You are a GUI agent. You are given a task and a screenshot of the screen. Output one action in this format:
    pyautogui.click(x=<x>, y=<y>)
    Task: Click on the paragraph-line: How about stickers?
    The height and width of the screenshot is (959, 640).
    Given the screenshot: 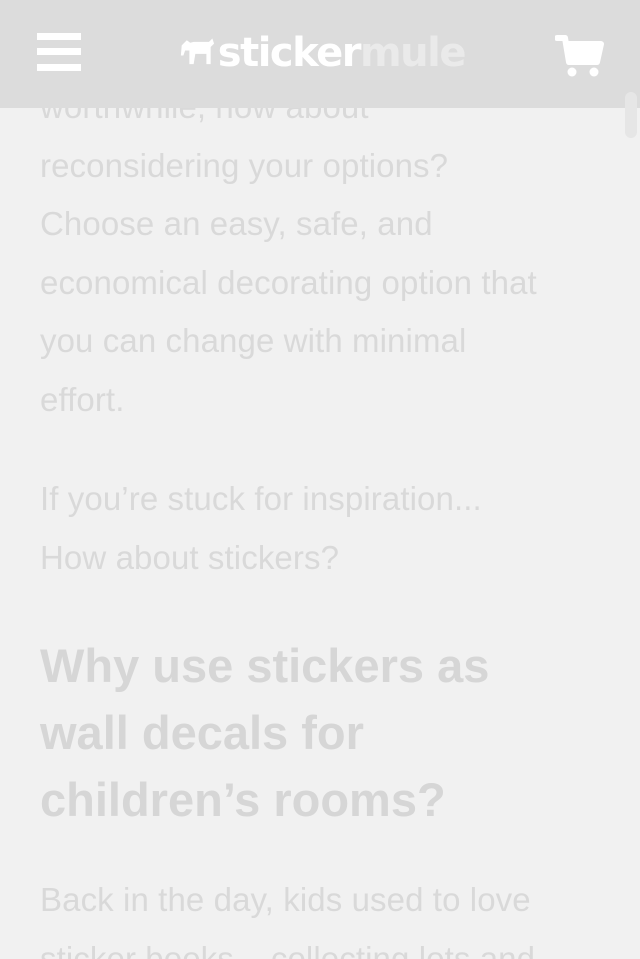 What is the action you would take?
    pyautogui.click(x=190, y=557)
    